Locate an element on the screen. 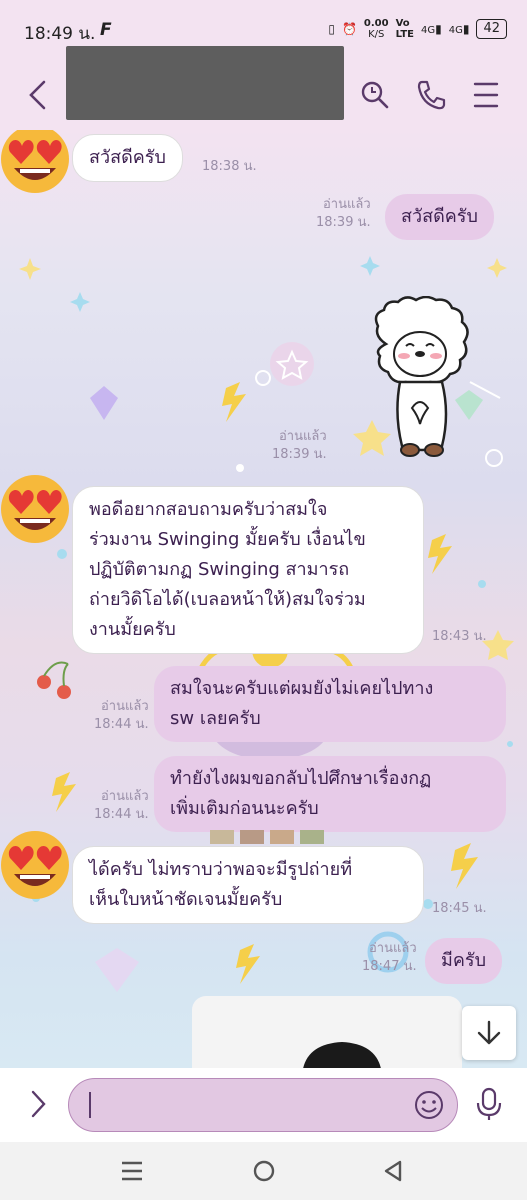  message-line: งานมั้ยครับ is located at coordinates (132, 629).